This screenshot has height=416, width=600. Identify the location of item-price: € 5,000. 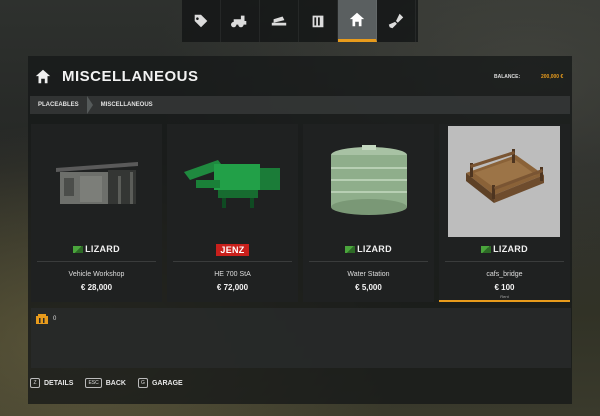
(368, 287).